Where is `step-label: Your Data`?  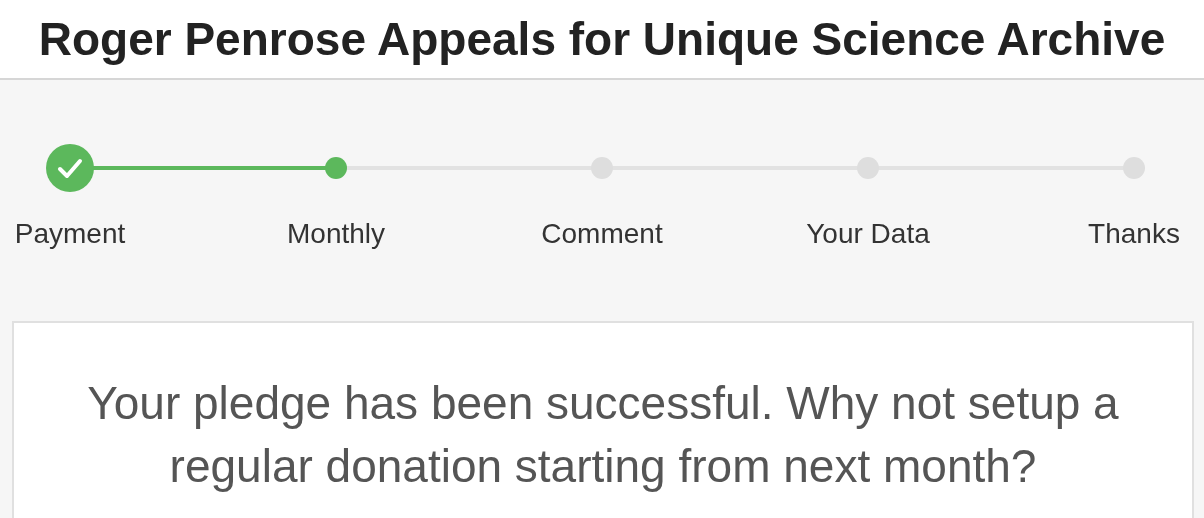 step-label: Your Data is located at coordinates (868, 234).